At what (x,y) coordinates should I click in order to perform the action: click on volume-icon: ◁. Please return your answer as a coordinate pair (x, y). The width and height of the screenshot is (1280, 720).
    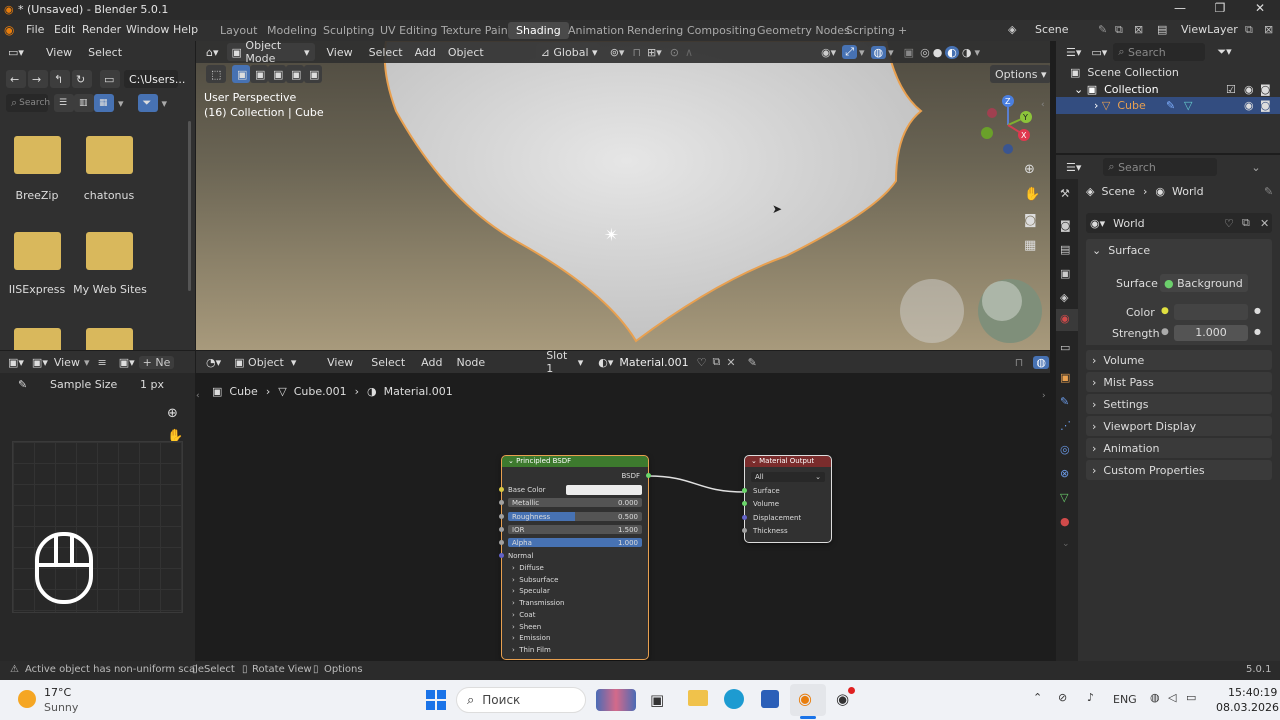
    Looking at the image, I should click on (1172, 697).